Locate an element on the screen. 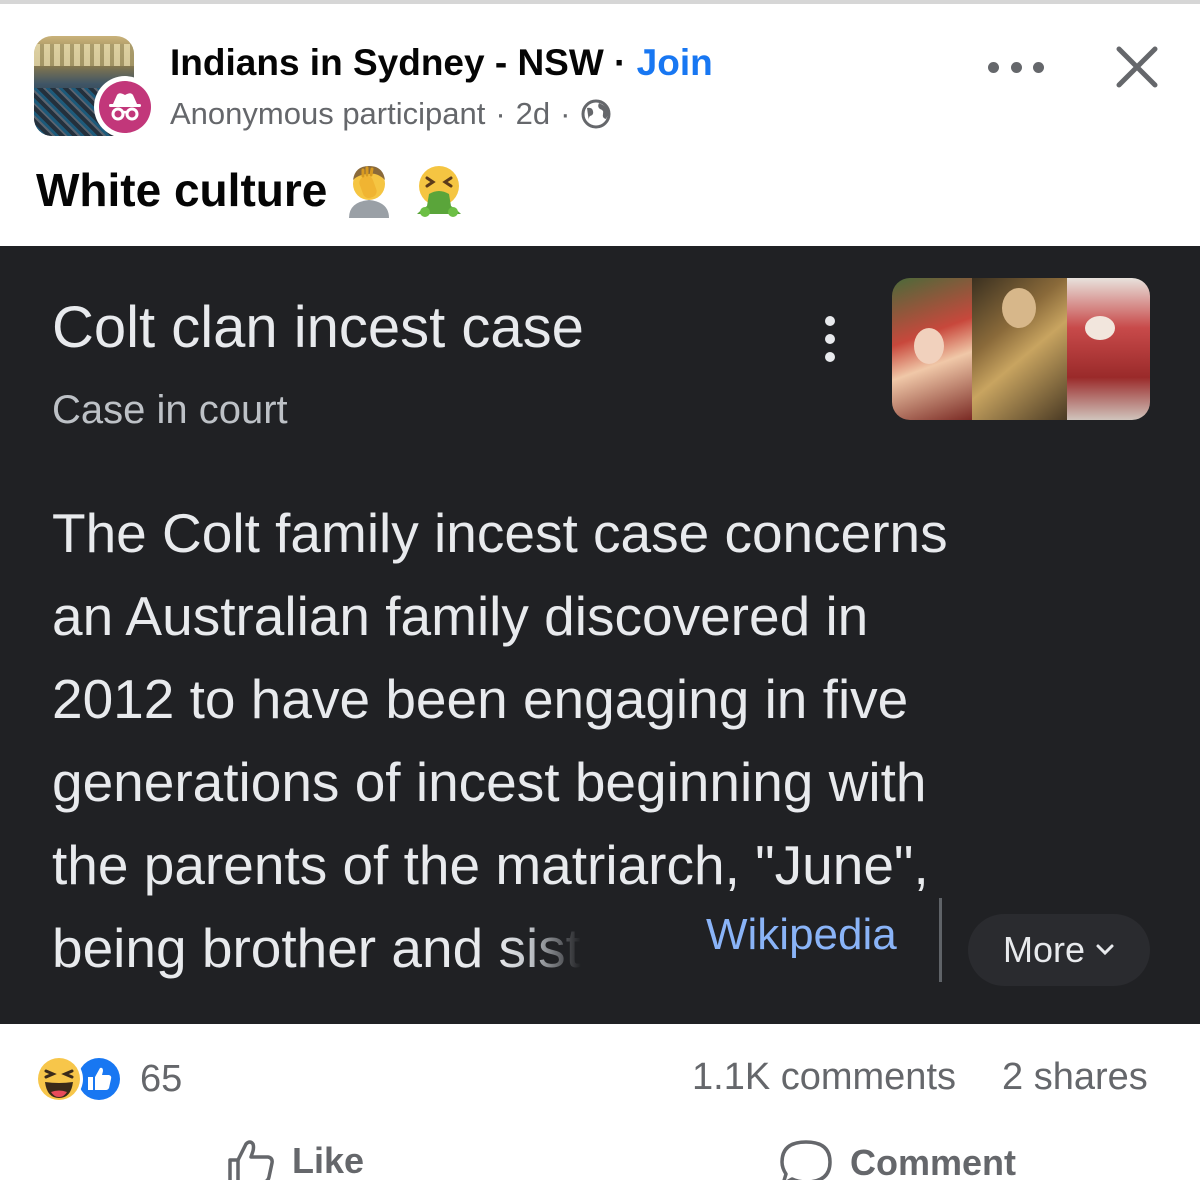 Image resolution: width=1200 pixels, height=1180 pixels. description-line: The Colt family incest case concerns is located at coordinates (500, 533).